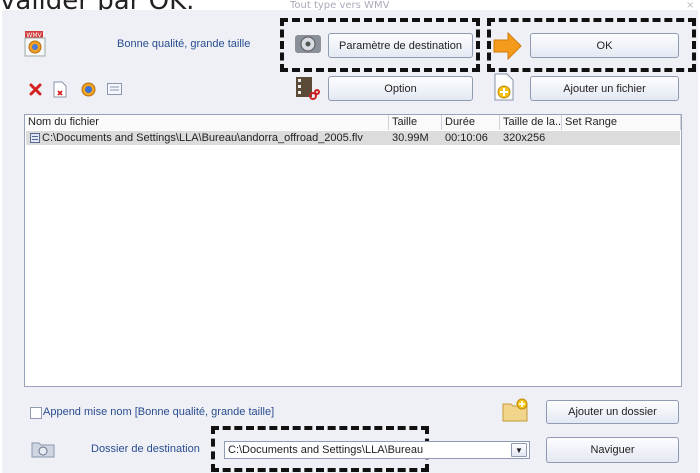 Image resolution: width=700 pixels, height=473 pixels. What do you see at coordinates (36, 413) in the screenshot?
I see `append-name-checkbox` at bounding box center [36, 413].